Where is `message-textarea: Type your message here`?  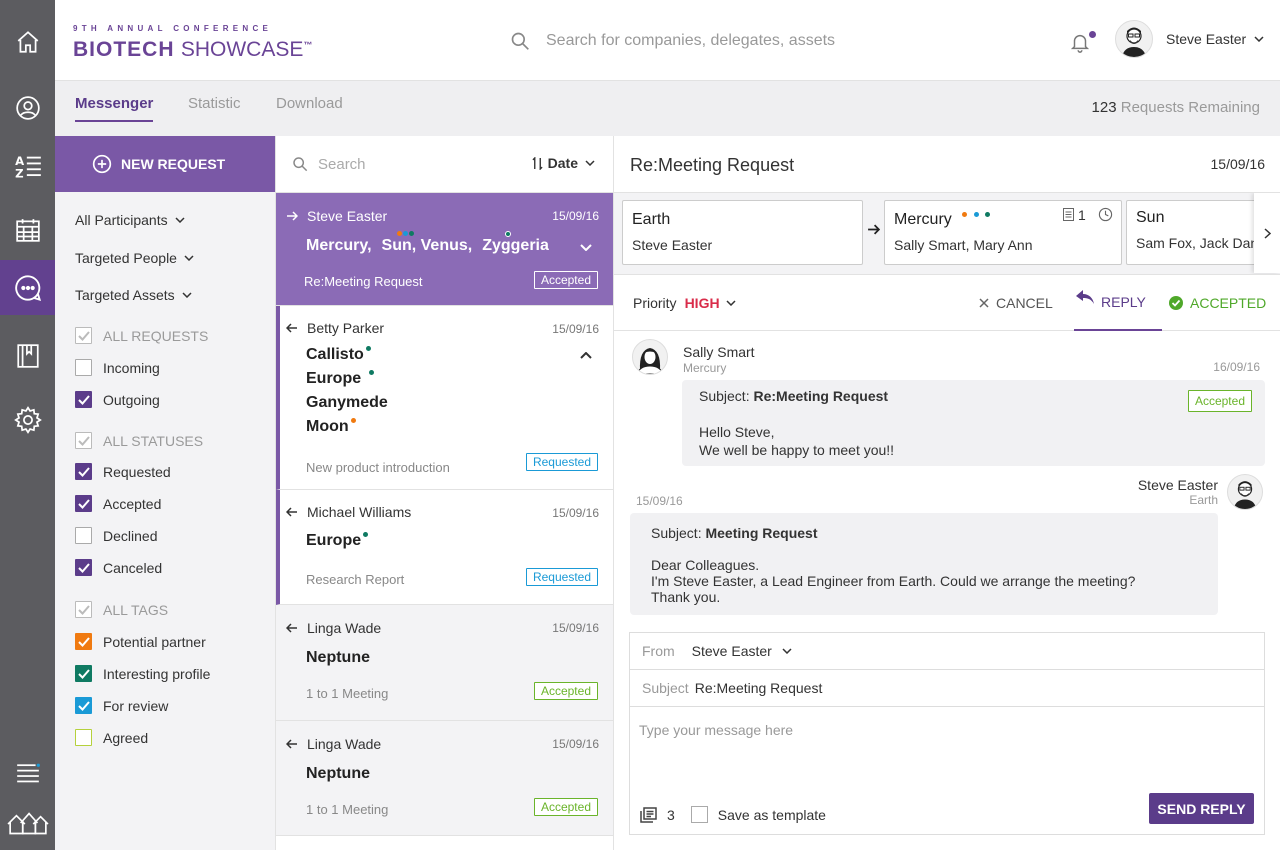
message-textarea: Type your message here is located at coordinates (716, 730).